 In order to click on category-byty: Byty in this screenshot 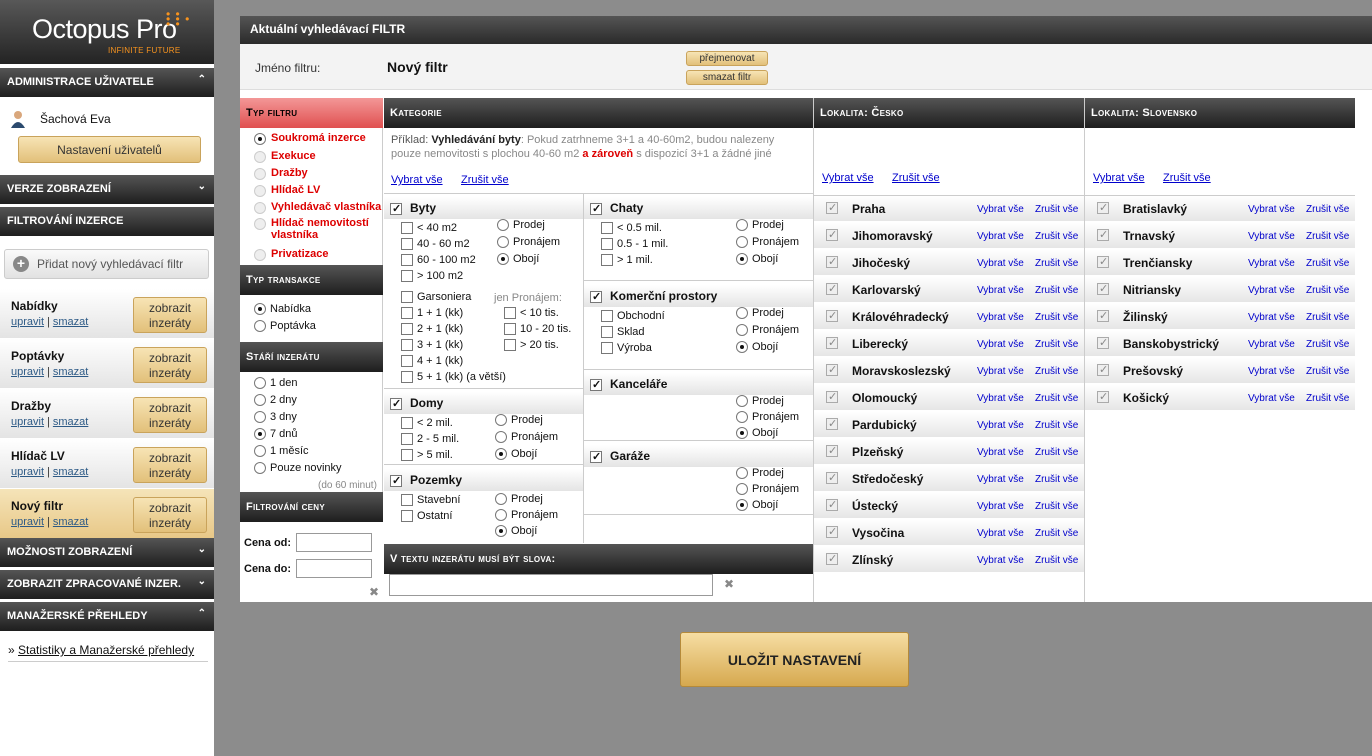, I will do `click(483, 208)`.